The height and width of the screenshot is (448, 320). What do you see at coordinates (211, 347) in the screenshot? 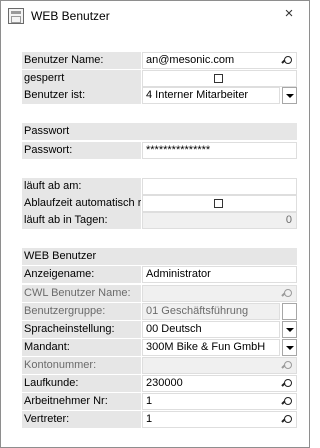
I see `mandant-select: 300M Bike & Fun GmbH` at bounding box center [211, 347].